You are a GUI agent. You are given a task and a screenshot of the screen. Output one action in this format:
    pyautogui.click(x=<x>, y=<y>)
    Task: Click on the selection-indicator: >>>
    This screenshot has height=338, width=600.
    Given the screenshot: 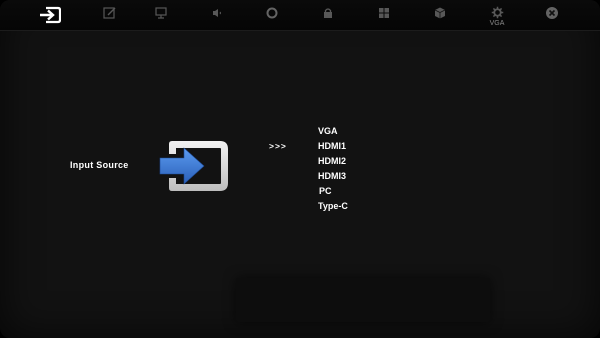 What is the action you would take?
    pyautogui.click(x=278, y=146)
    